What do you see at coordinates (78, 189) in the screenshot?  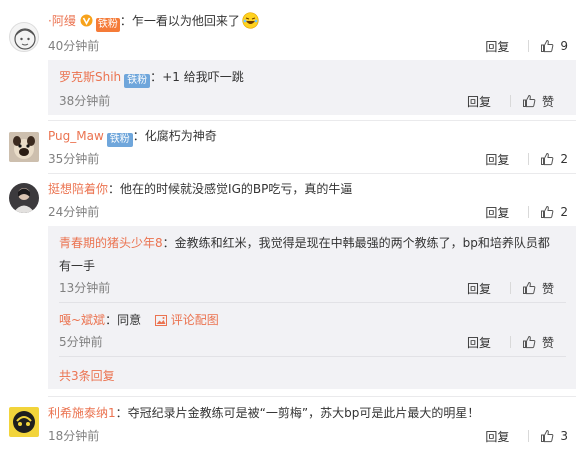 I see `username: 挺想陪着你` at bounding box center [78, 189].